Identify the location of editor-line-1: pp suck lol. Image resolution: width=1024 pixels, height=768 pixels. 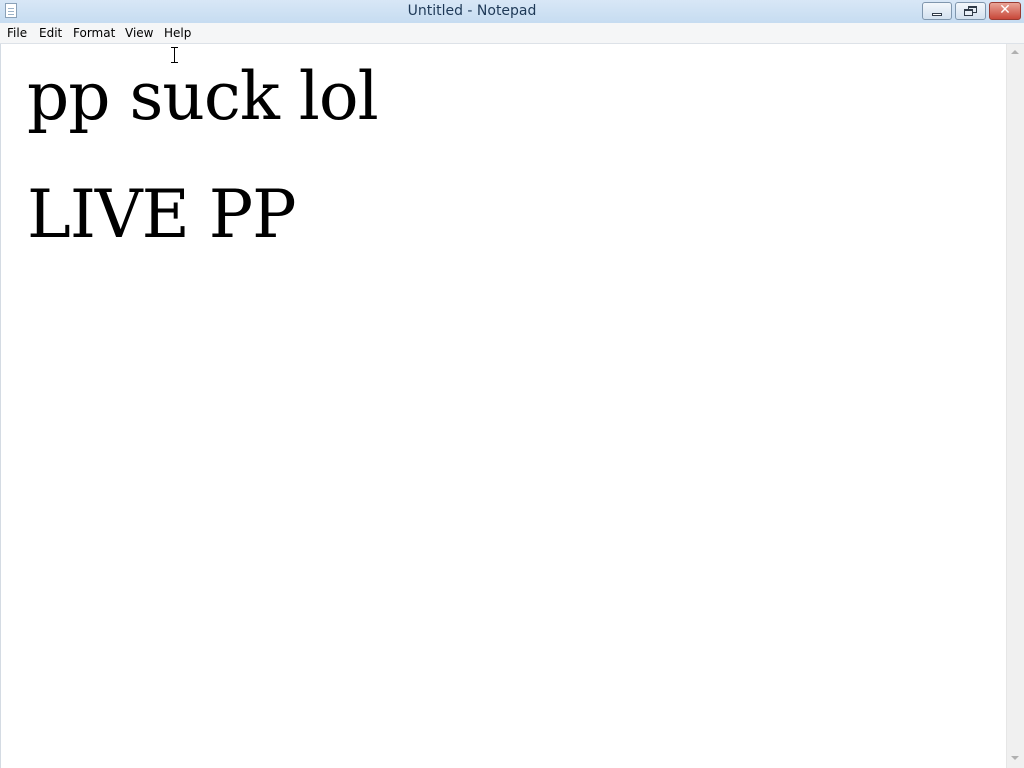
(203, 96).